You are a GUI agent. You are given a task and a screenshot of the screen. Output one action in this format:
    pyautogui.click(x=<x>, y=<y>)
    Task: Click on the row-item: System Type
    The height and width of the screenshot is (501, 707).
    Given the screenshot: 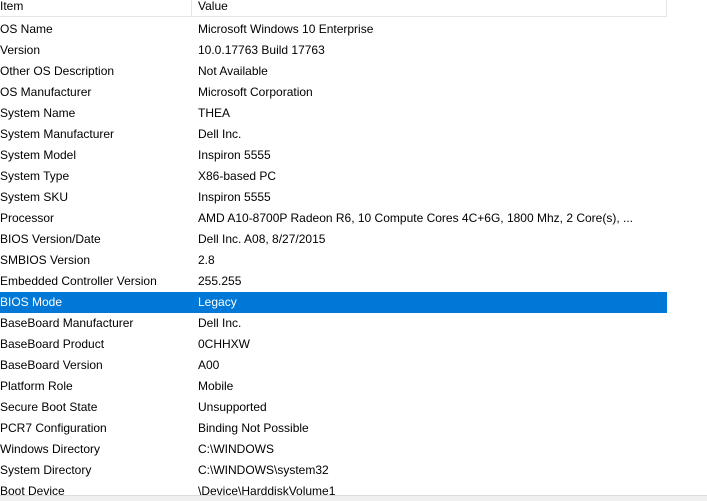 What is the action you would take?
    pyautogui.click(x=35, y=176)
    